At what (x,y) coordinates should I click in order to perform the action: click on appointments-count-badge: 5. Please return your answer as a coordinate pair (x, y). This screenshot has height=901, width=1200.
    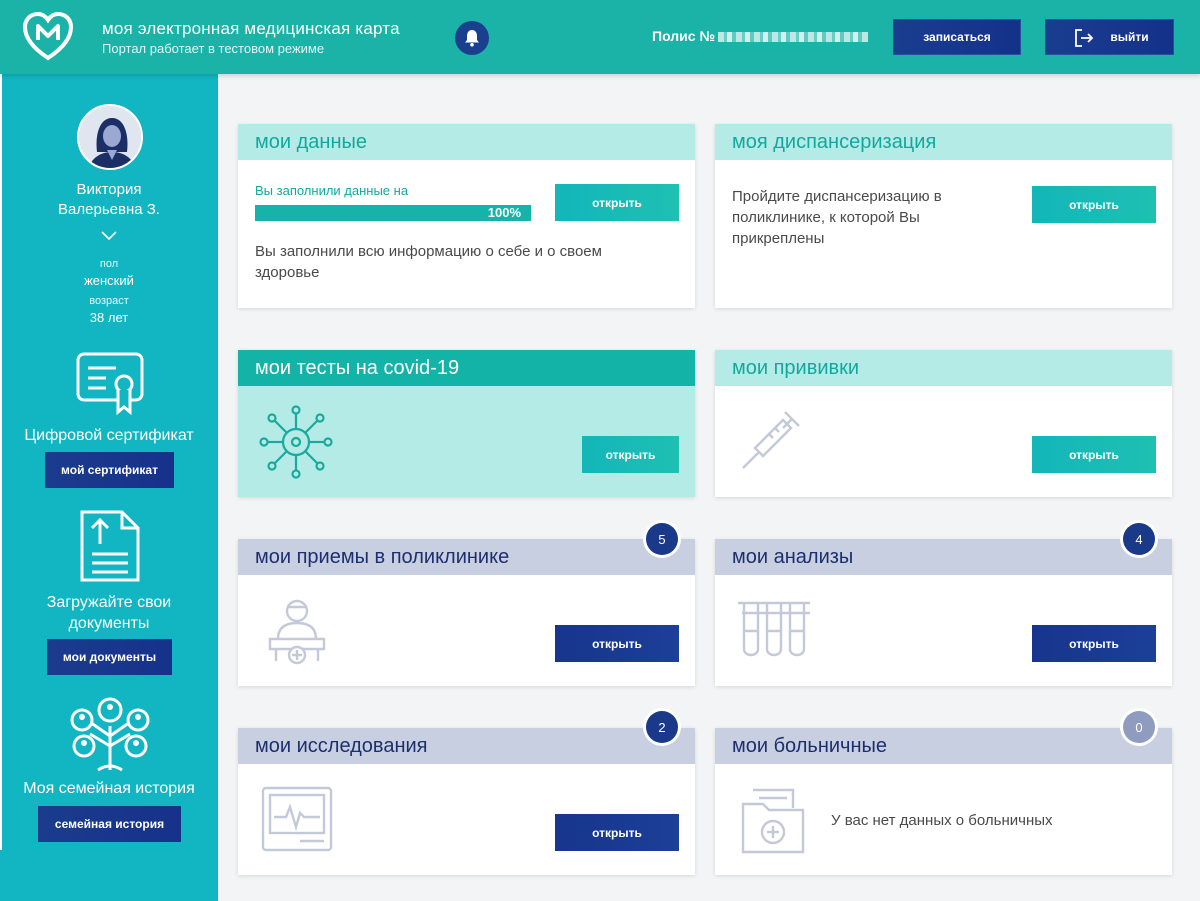
    Looking at the image, I should click on (662, 539).